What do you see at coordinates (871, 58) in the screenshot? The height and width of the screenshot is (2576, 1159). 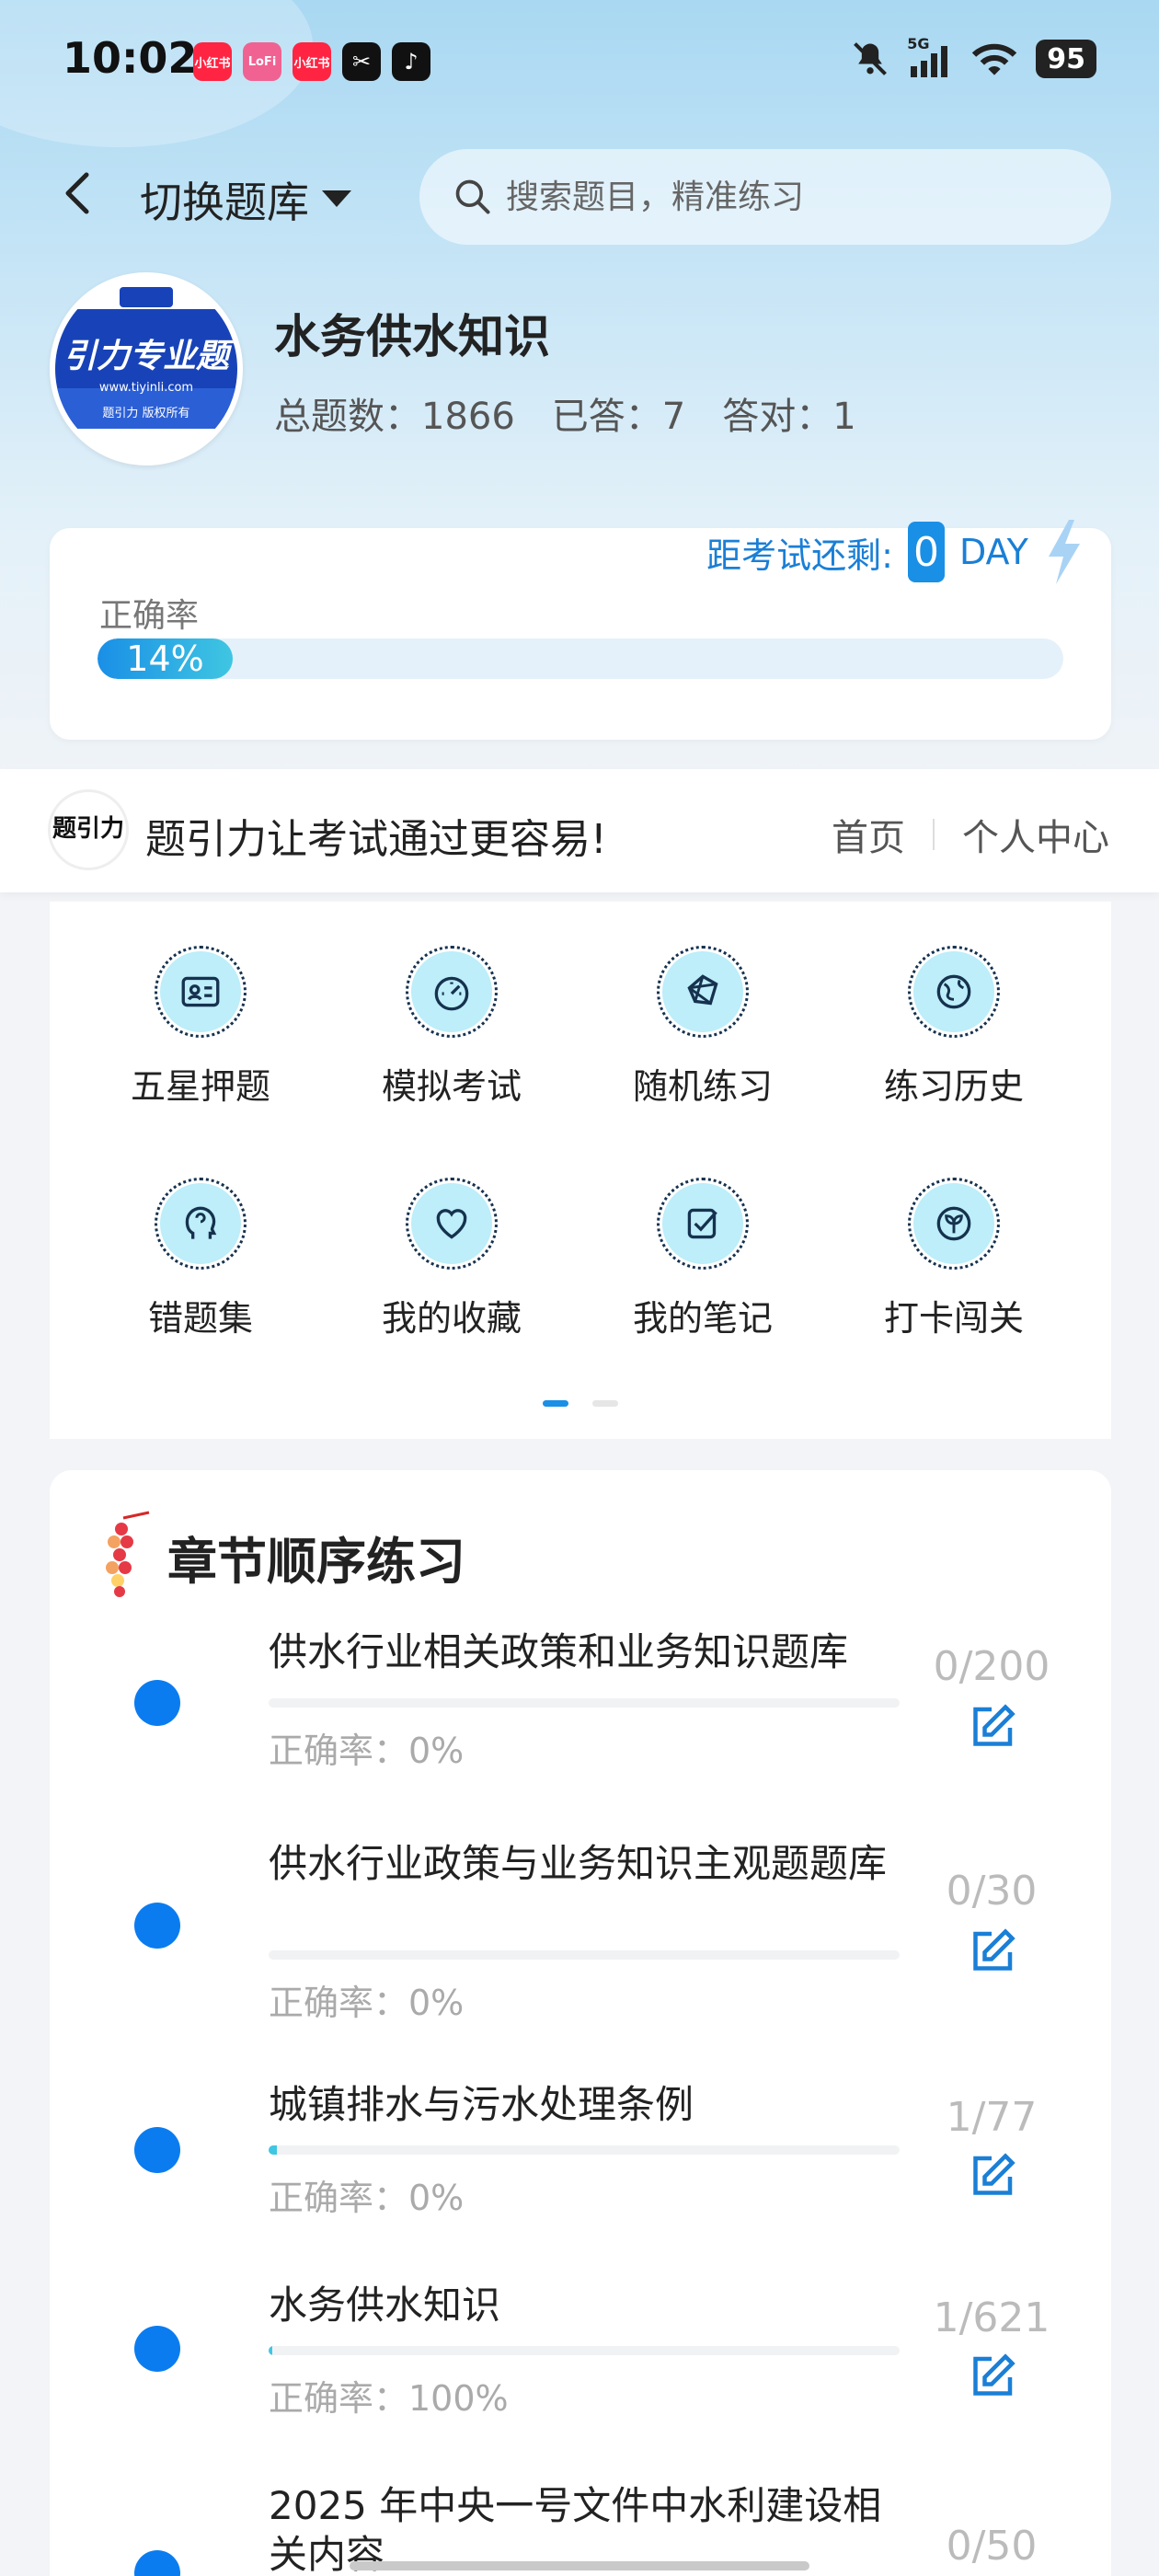 I see `mute-bell-icon` at bounding box center [871, 58].